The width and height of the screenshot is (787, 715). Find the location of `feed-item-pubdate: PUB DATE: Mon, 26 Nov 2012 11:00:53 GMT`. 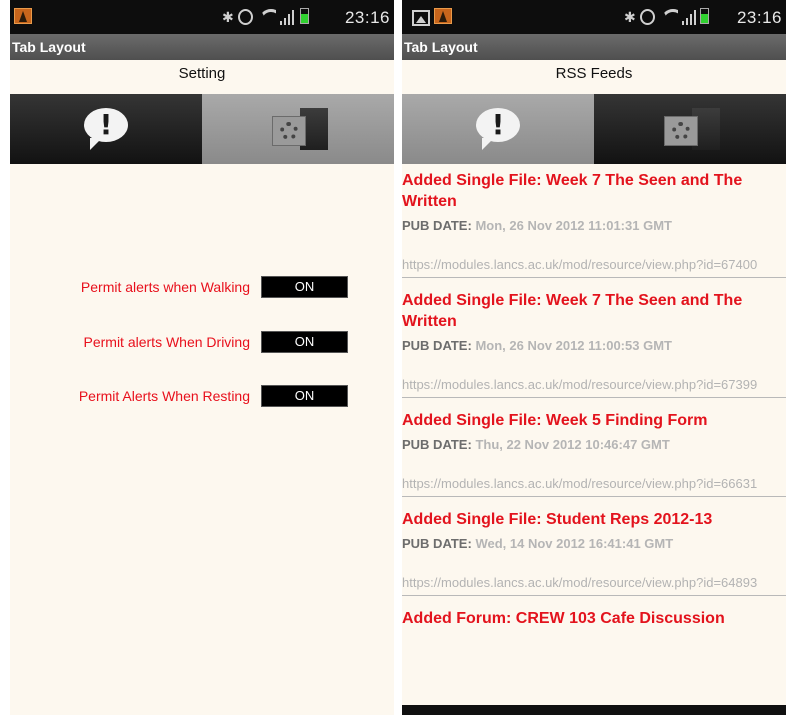

feed-item-pubdate: PUB DATE: Mon, 26 Nov 2012 11:00:53 GMT is located at coordinates (594, 346).